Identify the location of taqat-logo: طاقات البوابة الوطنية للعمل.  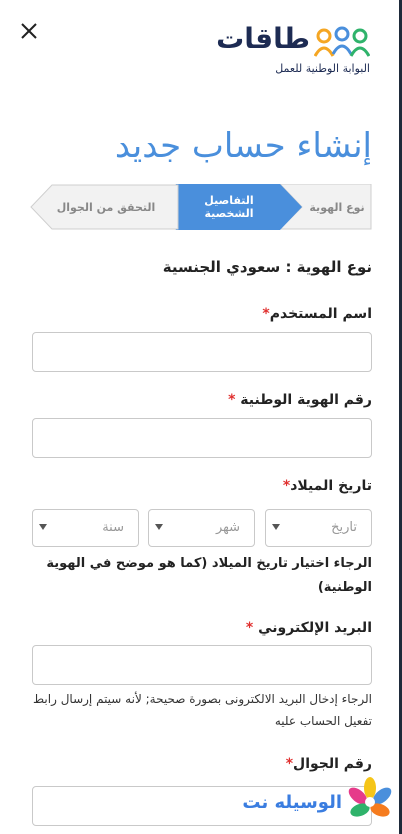
(282, 52).